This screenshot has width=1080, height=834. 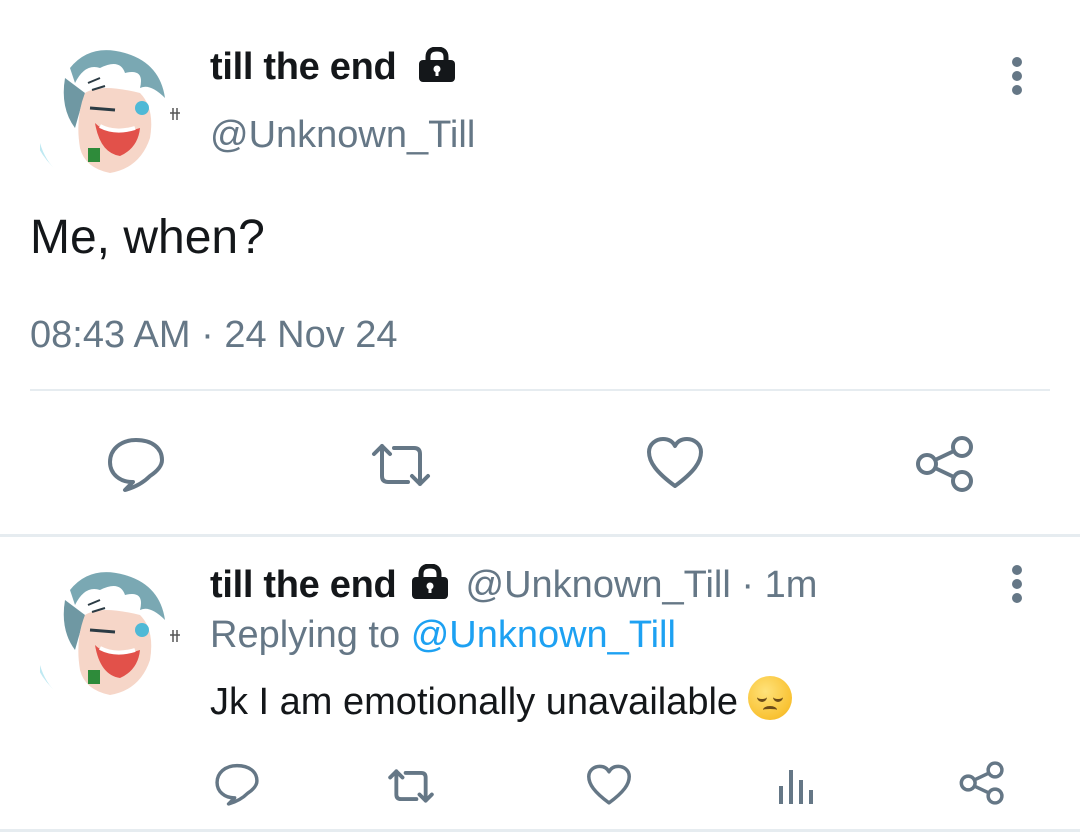 I want to click on reply-display-name: till the end, so click(x=303, y=585).